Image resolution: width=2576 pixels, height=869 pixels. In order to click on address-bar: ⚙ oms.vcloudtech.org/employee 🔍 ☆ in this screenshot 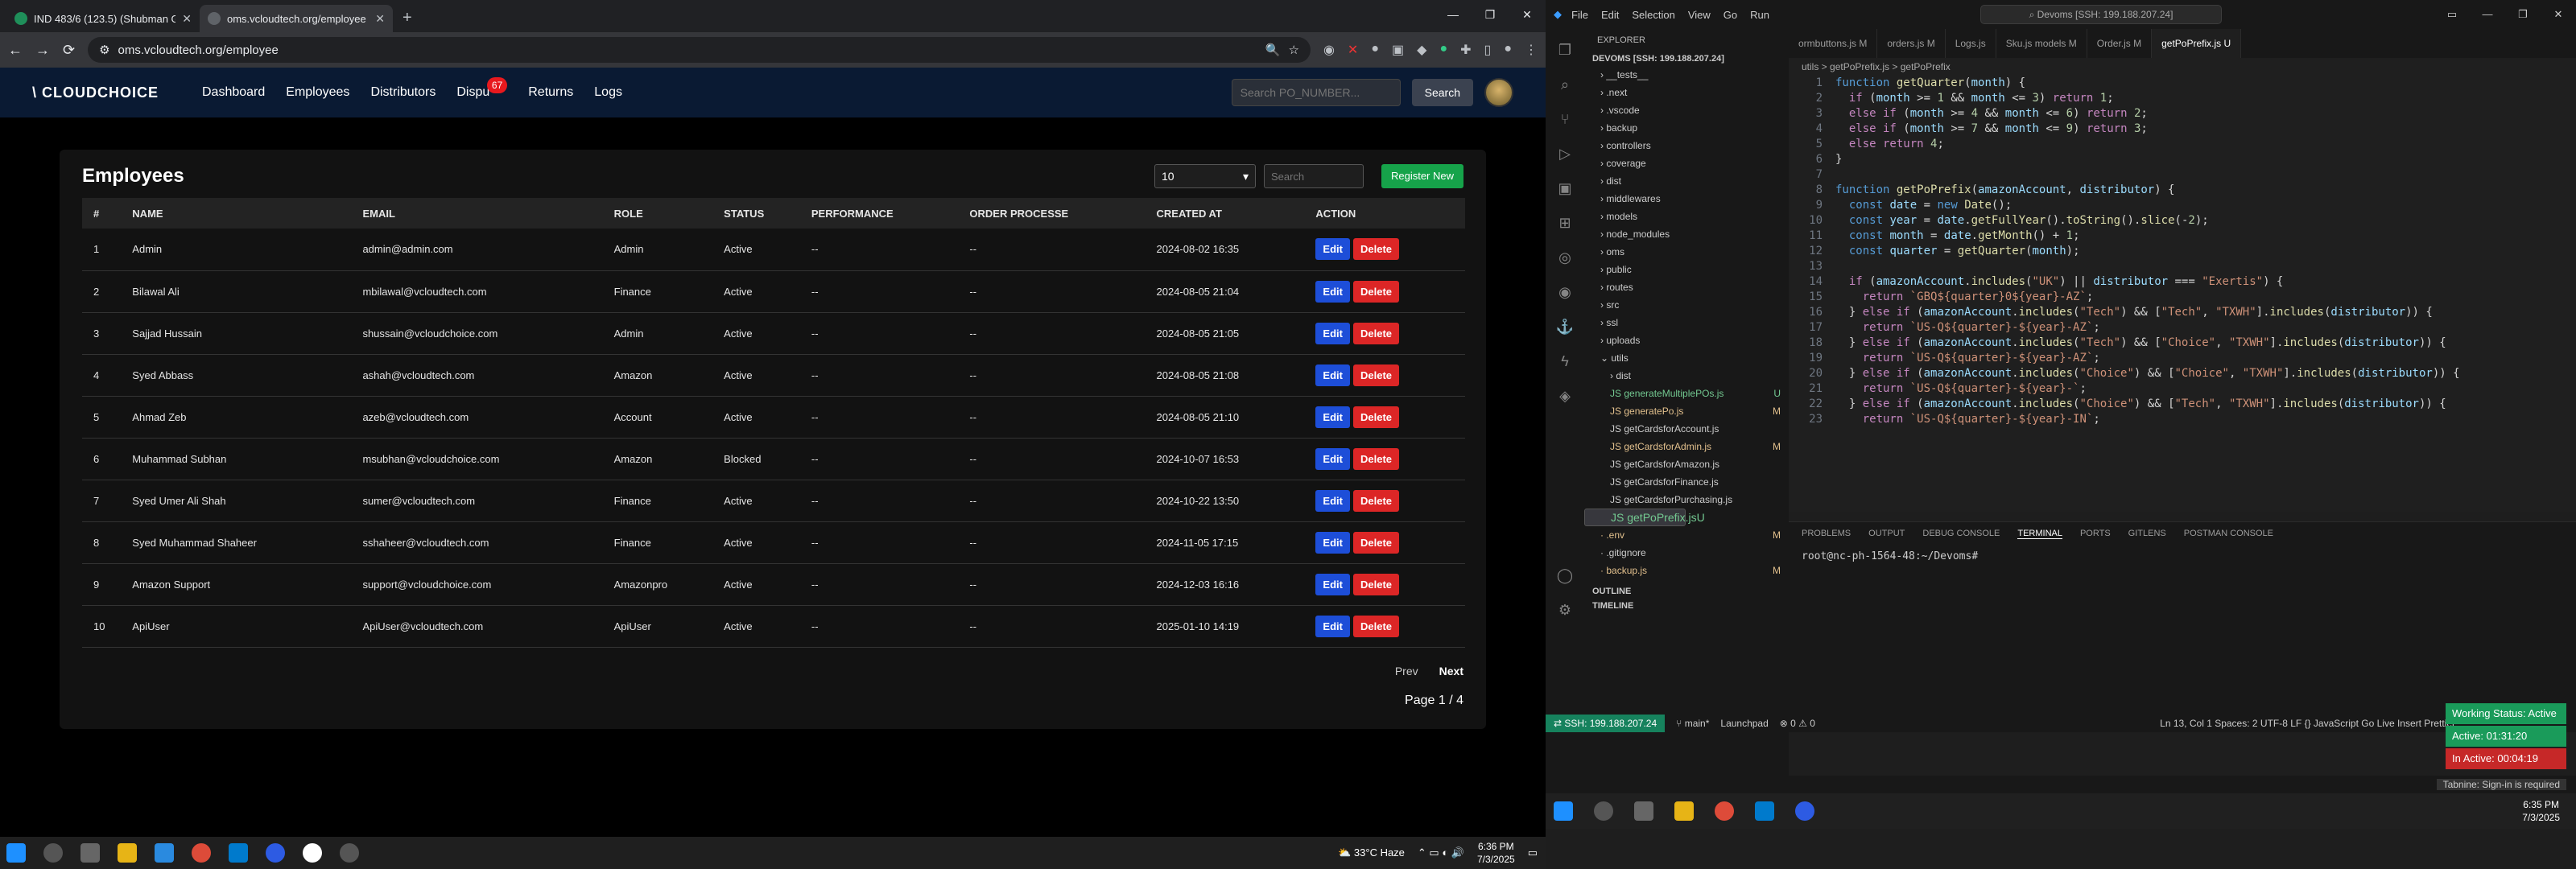, I will do `click(699, 50)`.